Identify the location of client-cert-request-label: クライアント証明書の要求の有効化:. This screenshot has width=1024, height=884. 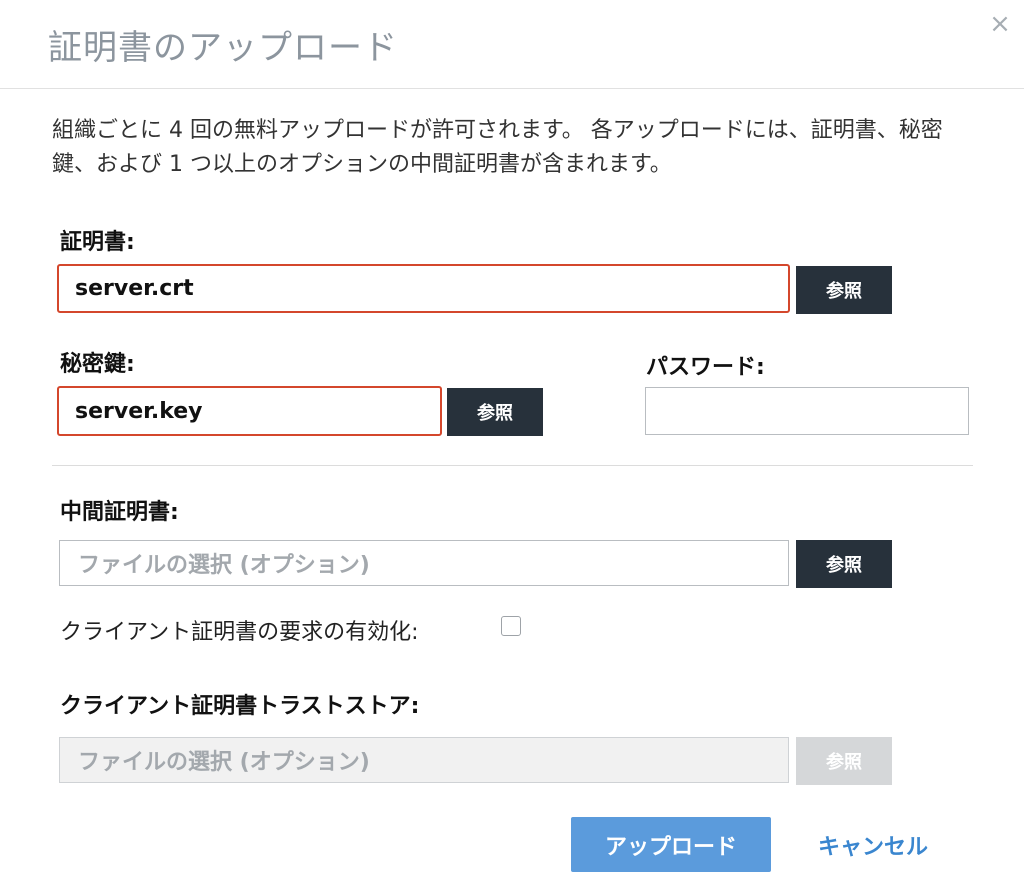
(239, 632).